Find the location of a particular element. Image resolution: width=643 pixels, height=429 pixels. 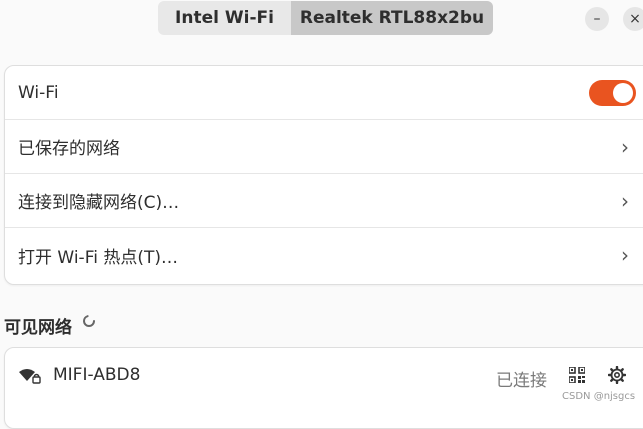

minimize-button: – is located at coordinates (597, 19).